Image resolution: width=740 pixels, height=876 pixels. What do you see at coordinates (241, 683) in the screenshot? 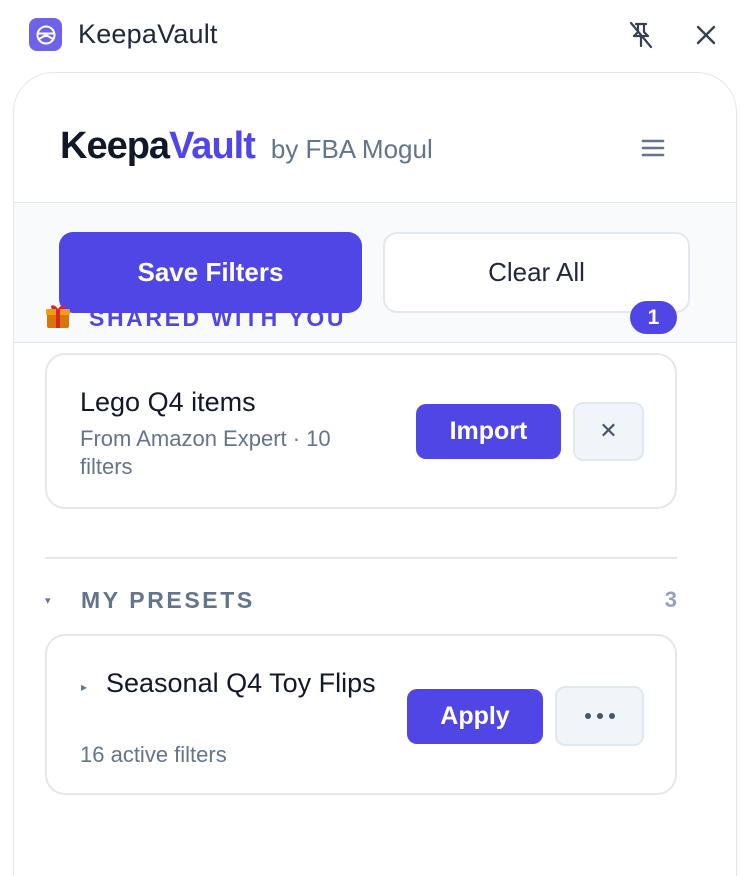
I see `preset-name: Seasonal Q4 Toy Flips` at bounding box center [241, 683].